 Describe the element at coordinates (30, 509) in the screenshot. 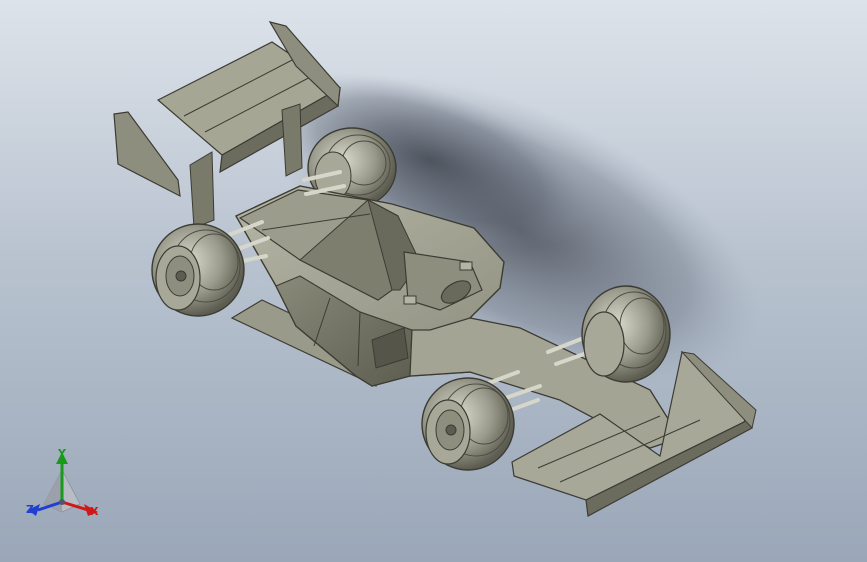

I see `triad-z-label: Z` at that location.